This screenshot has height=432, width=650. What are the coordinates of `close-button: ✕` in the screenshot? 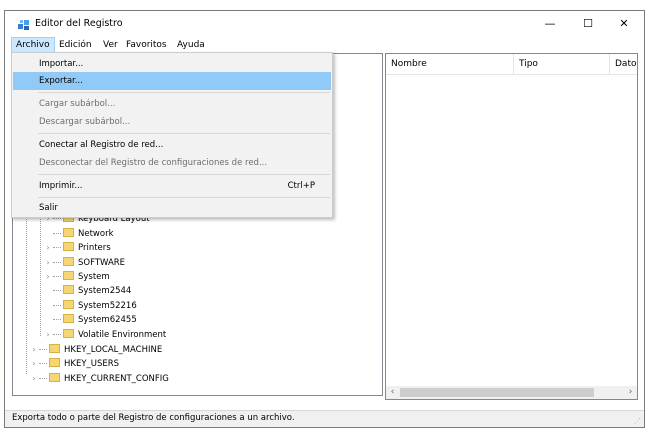 It's located at (624, 24).